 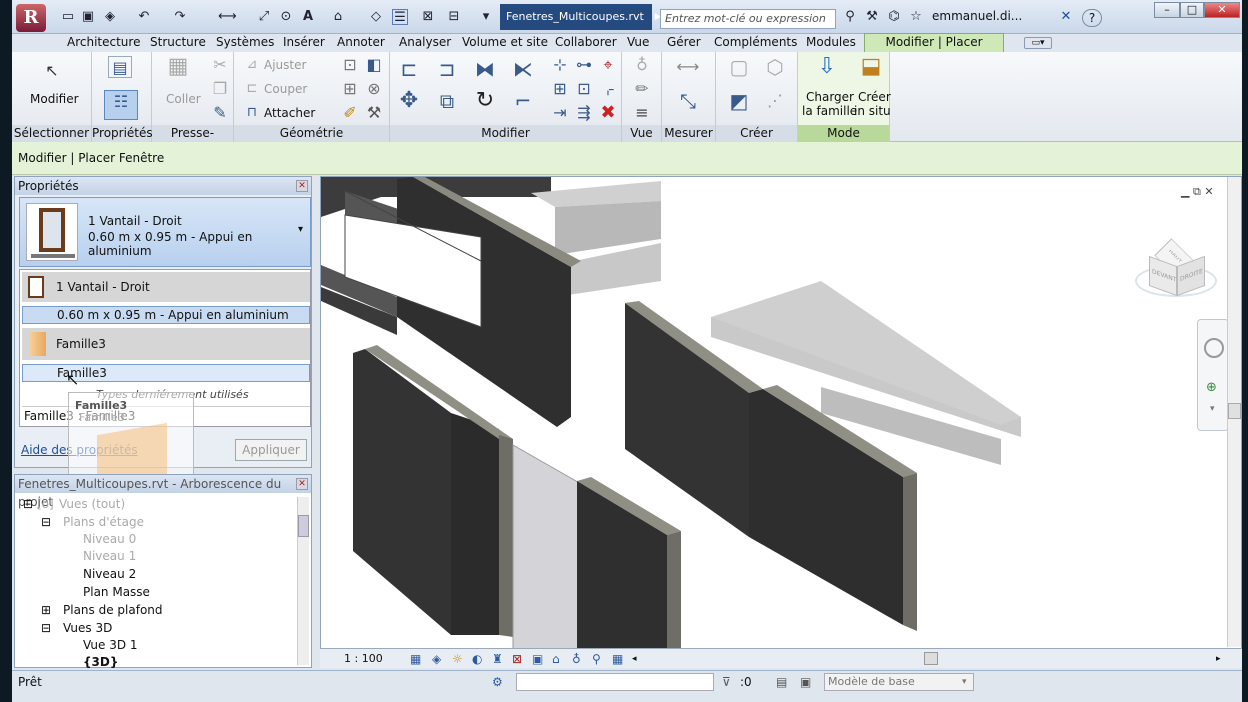 What do you see at coordinates (374, 89) in the screenshot?
I see `demolish-icon: ⊗` at bounding box center [374, 89].